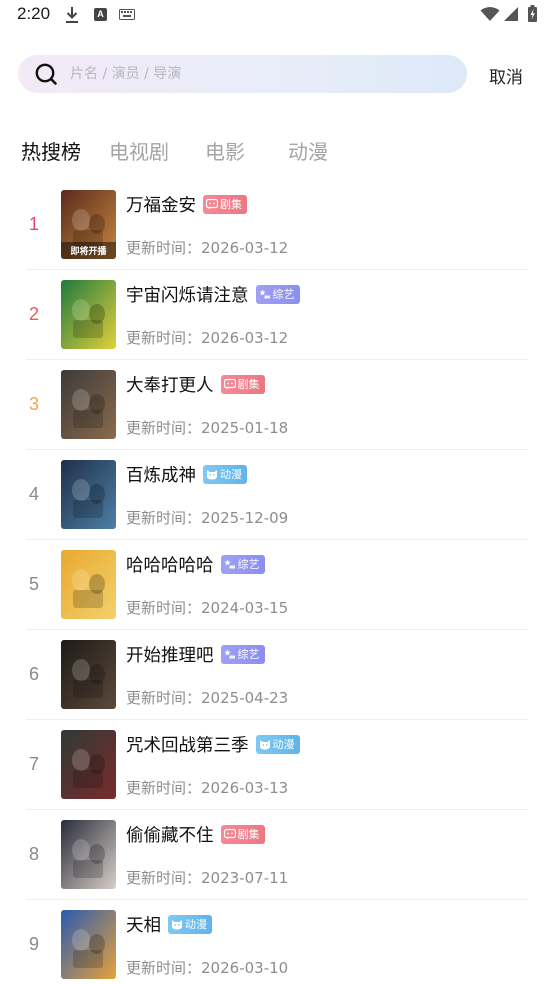 This screenshot has height=984, width=554. Describe the element at coordinates (72, 15) in the screenshot. I see `download-icon` at that location.